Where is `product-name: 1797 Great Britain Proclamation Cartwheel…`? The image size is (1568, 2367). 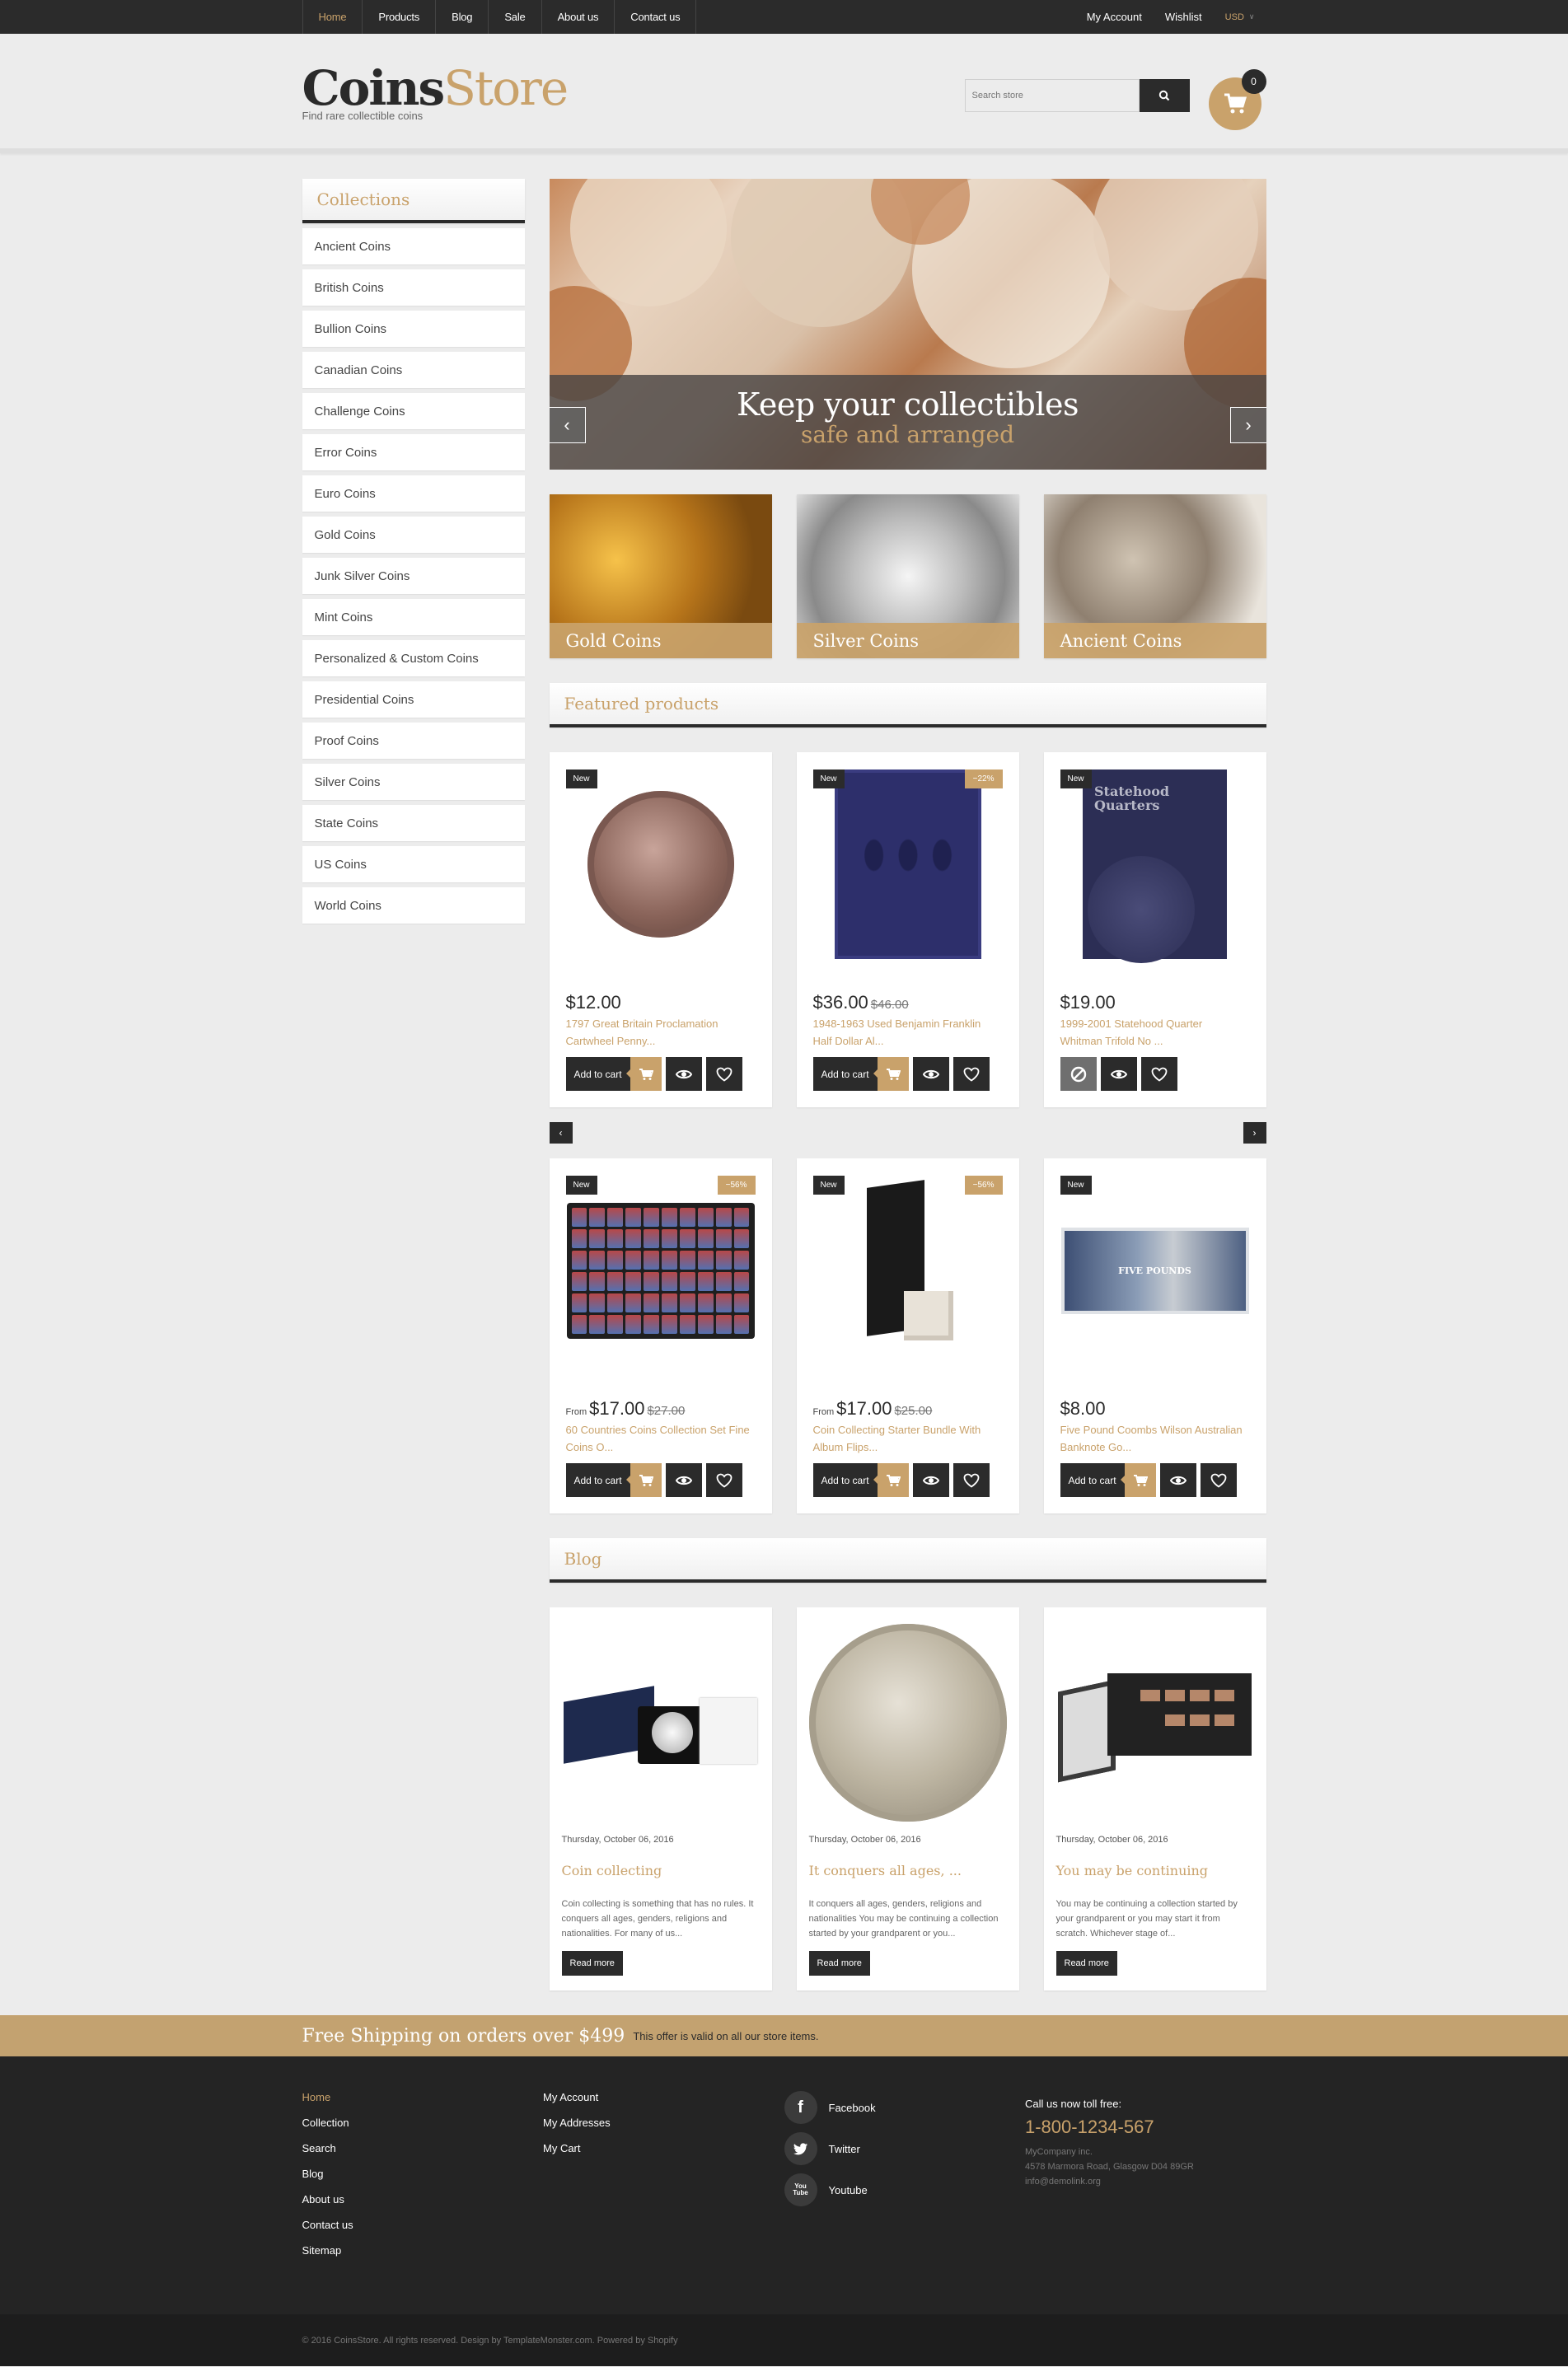 product-name: 1797 Great Britain Proclamation Cartwheel… is located at coordinates (661, 1032).